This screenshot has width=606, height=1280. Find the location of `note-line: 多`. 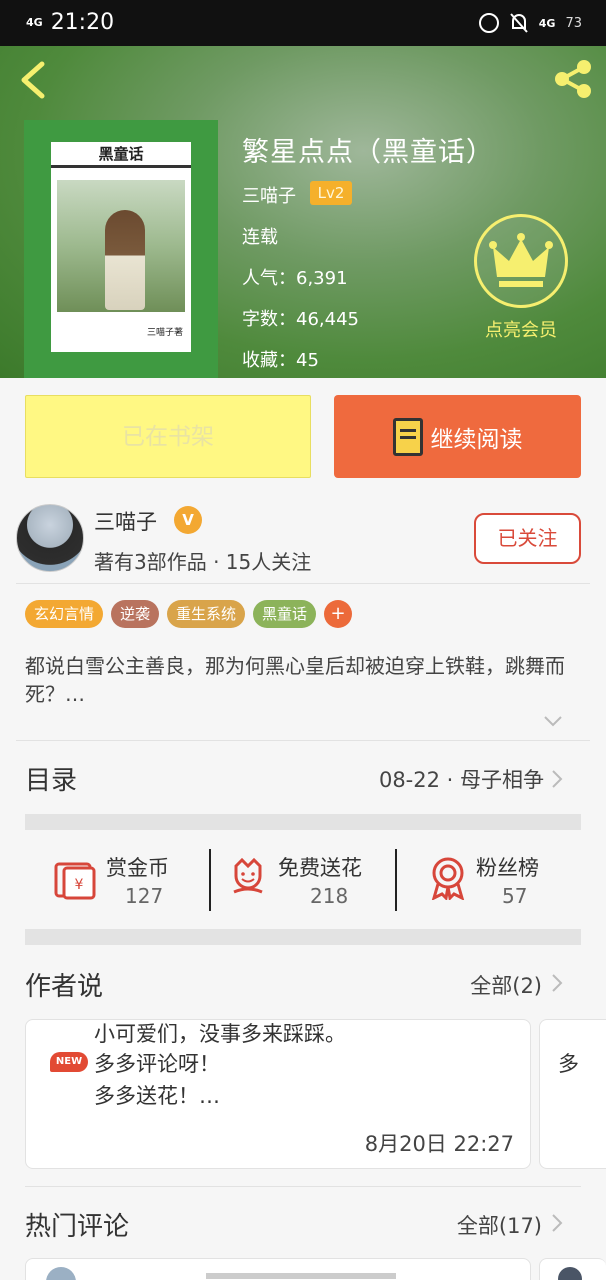

note-line: 多 is located at coordinates (568, 1064).